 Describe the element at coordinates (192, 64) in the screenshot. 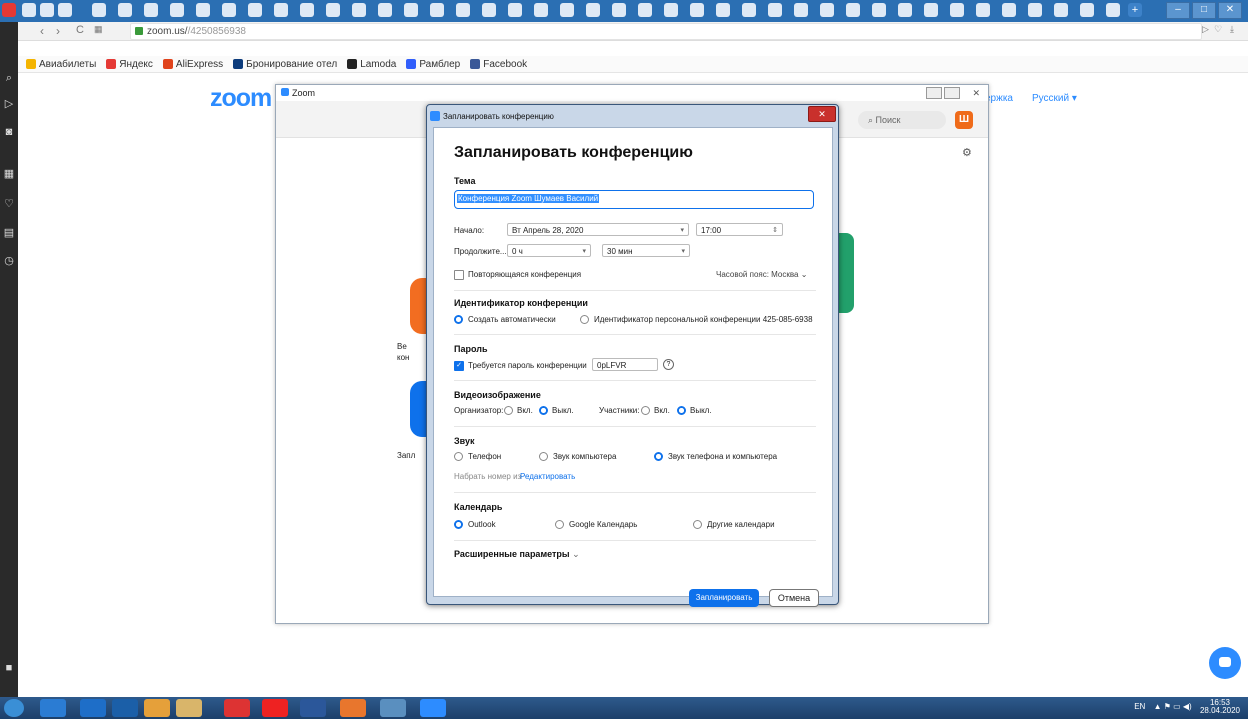

I see `bookmark-aliexpress: AliExpress` at that location.